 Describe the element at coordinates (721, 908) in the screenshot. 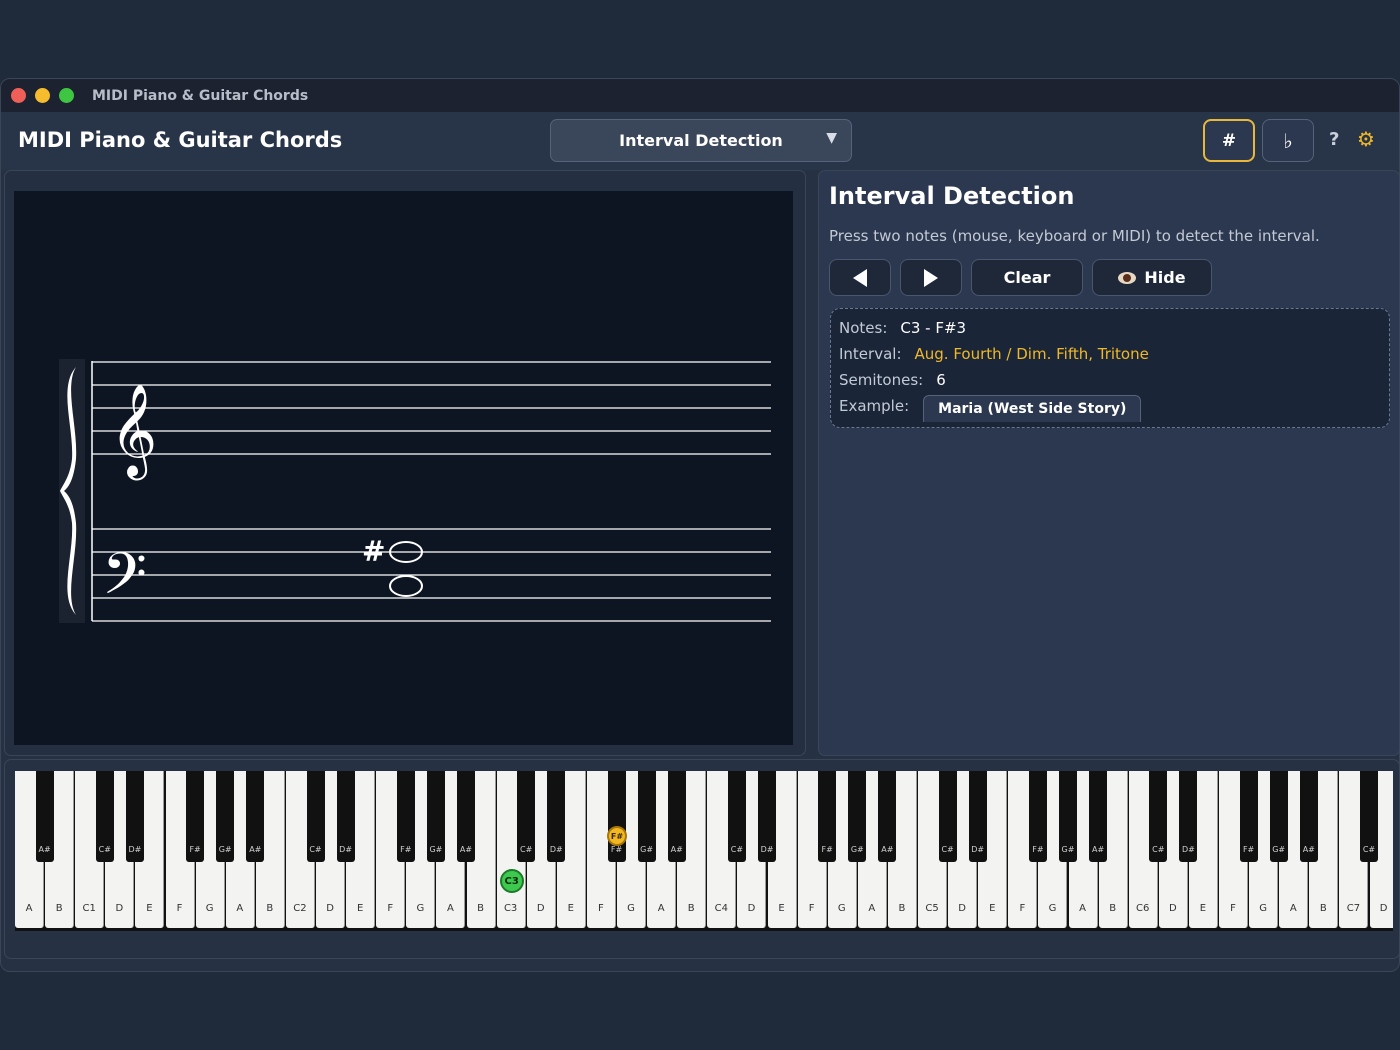

I see `key-label: C4` at that location.